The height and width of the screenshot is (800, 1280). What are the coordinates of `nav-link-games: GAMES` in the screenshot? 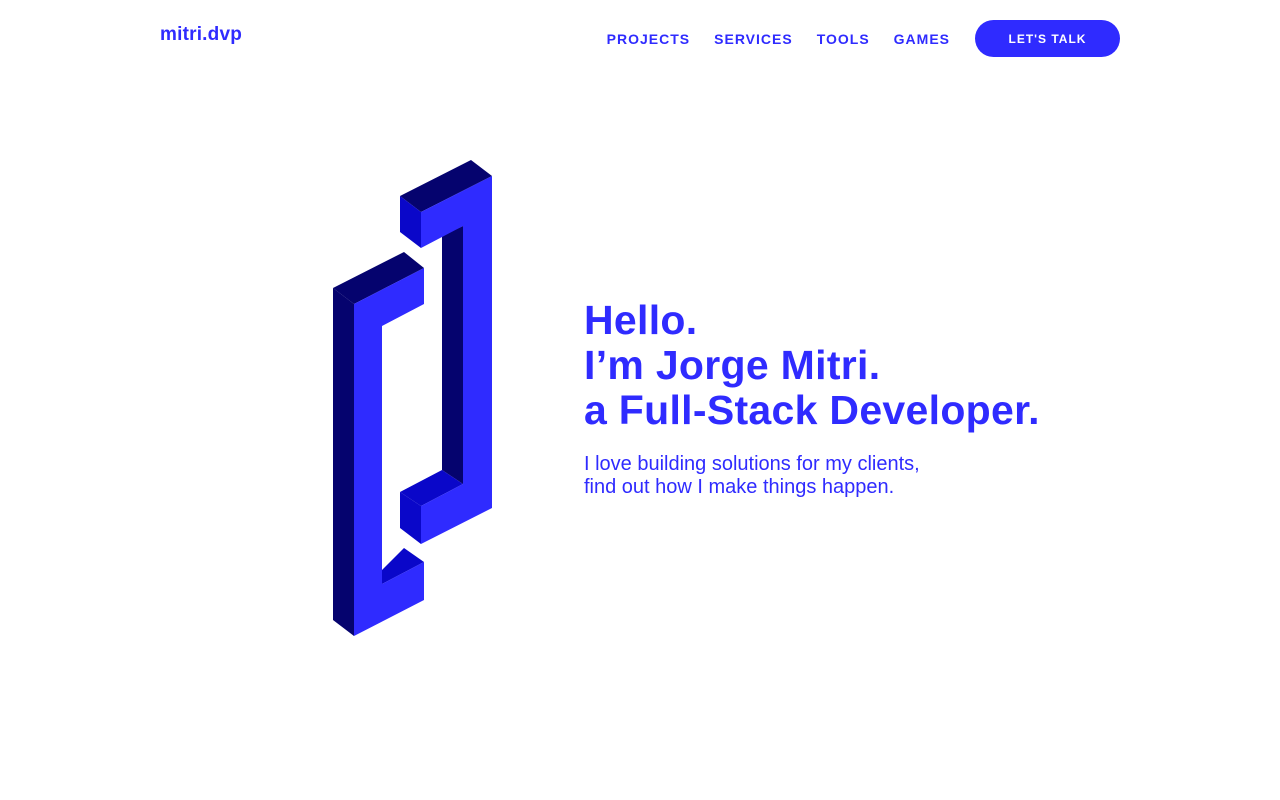 It's located at (922, 39).